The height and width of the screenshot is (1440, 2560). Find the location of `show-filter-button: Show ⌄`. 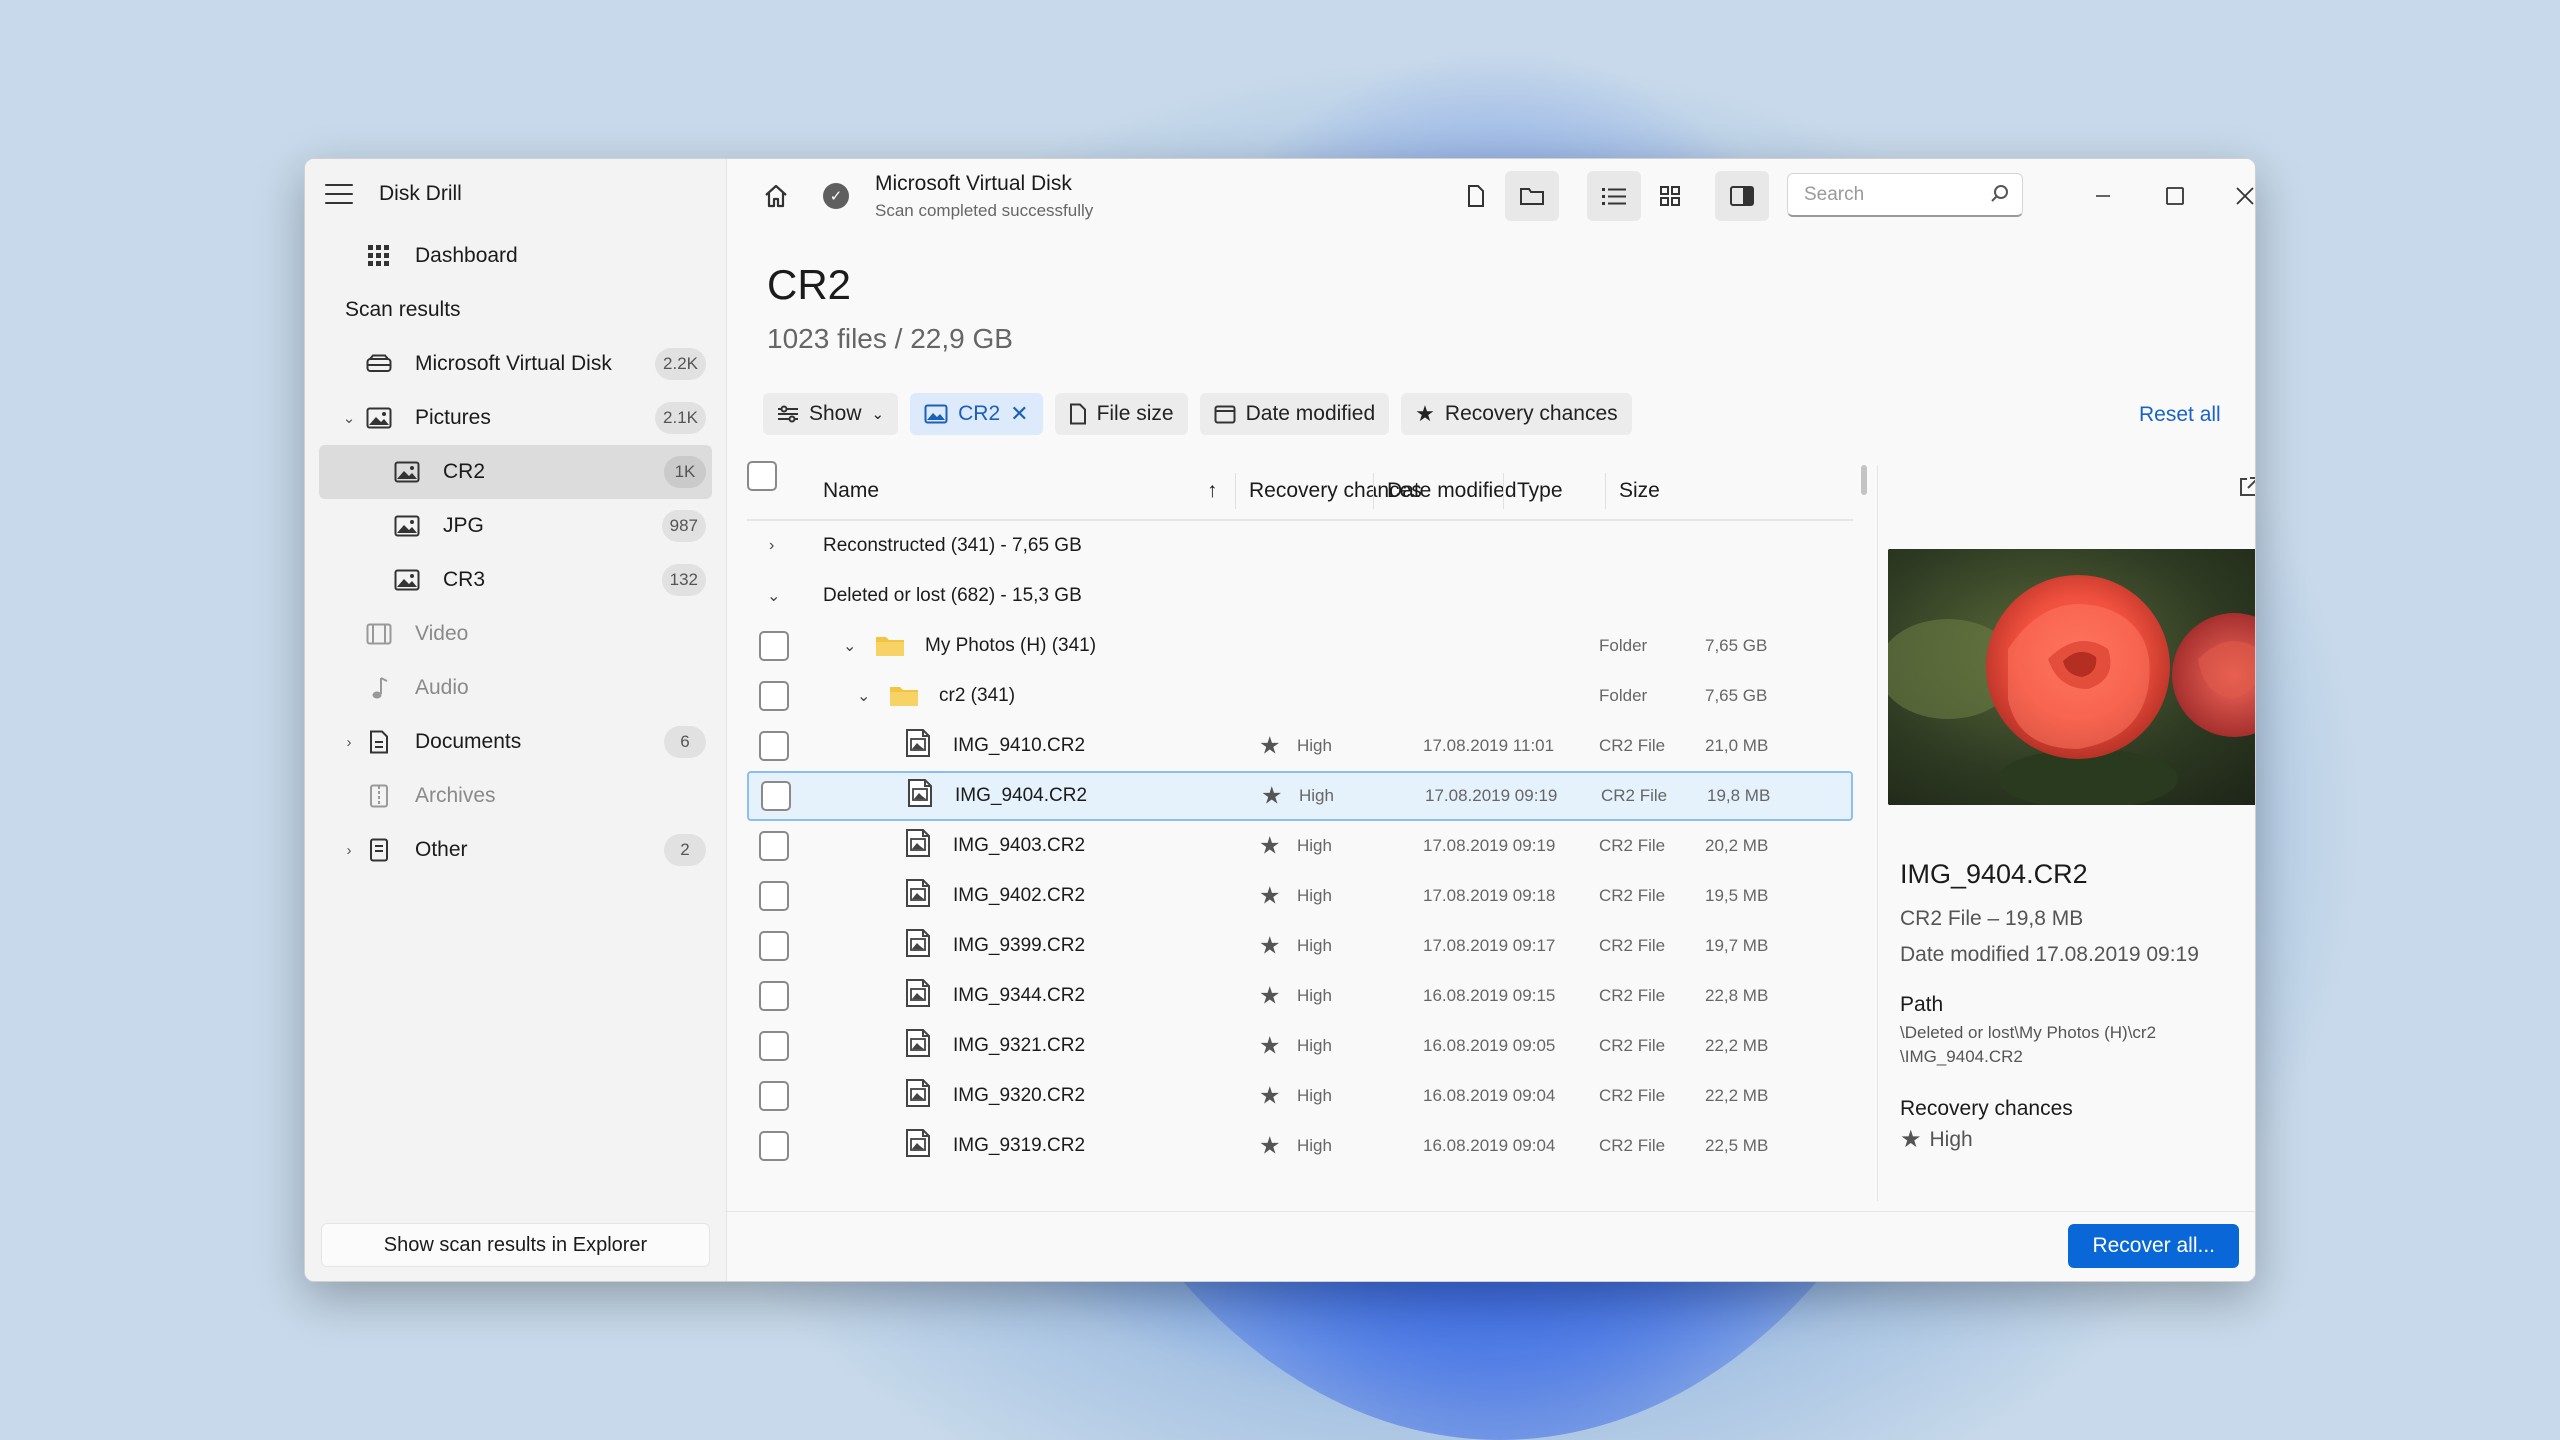

show-filter-button: Show ⌄ is located at coordinates (831, 414).